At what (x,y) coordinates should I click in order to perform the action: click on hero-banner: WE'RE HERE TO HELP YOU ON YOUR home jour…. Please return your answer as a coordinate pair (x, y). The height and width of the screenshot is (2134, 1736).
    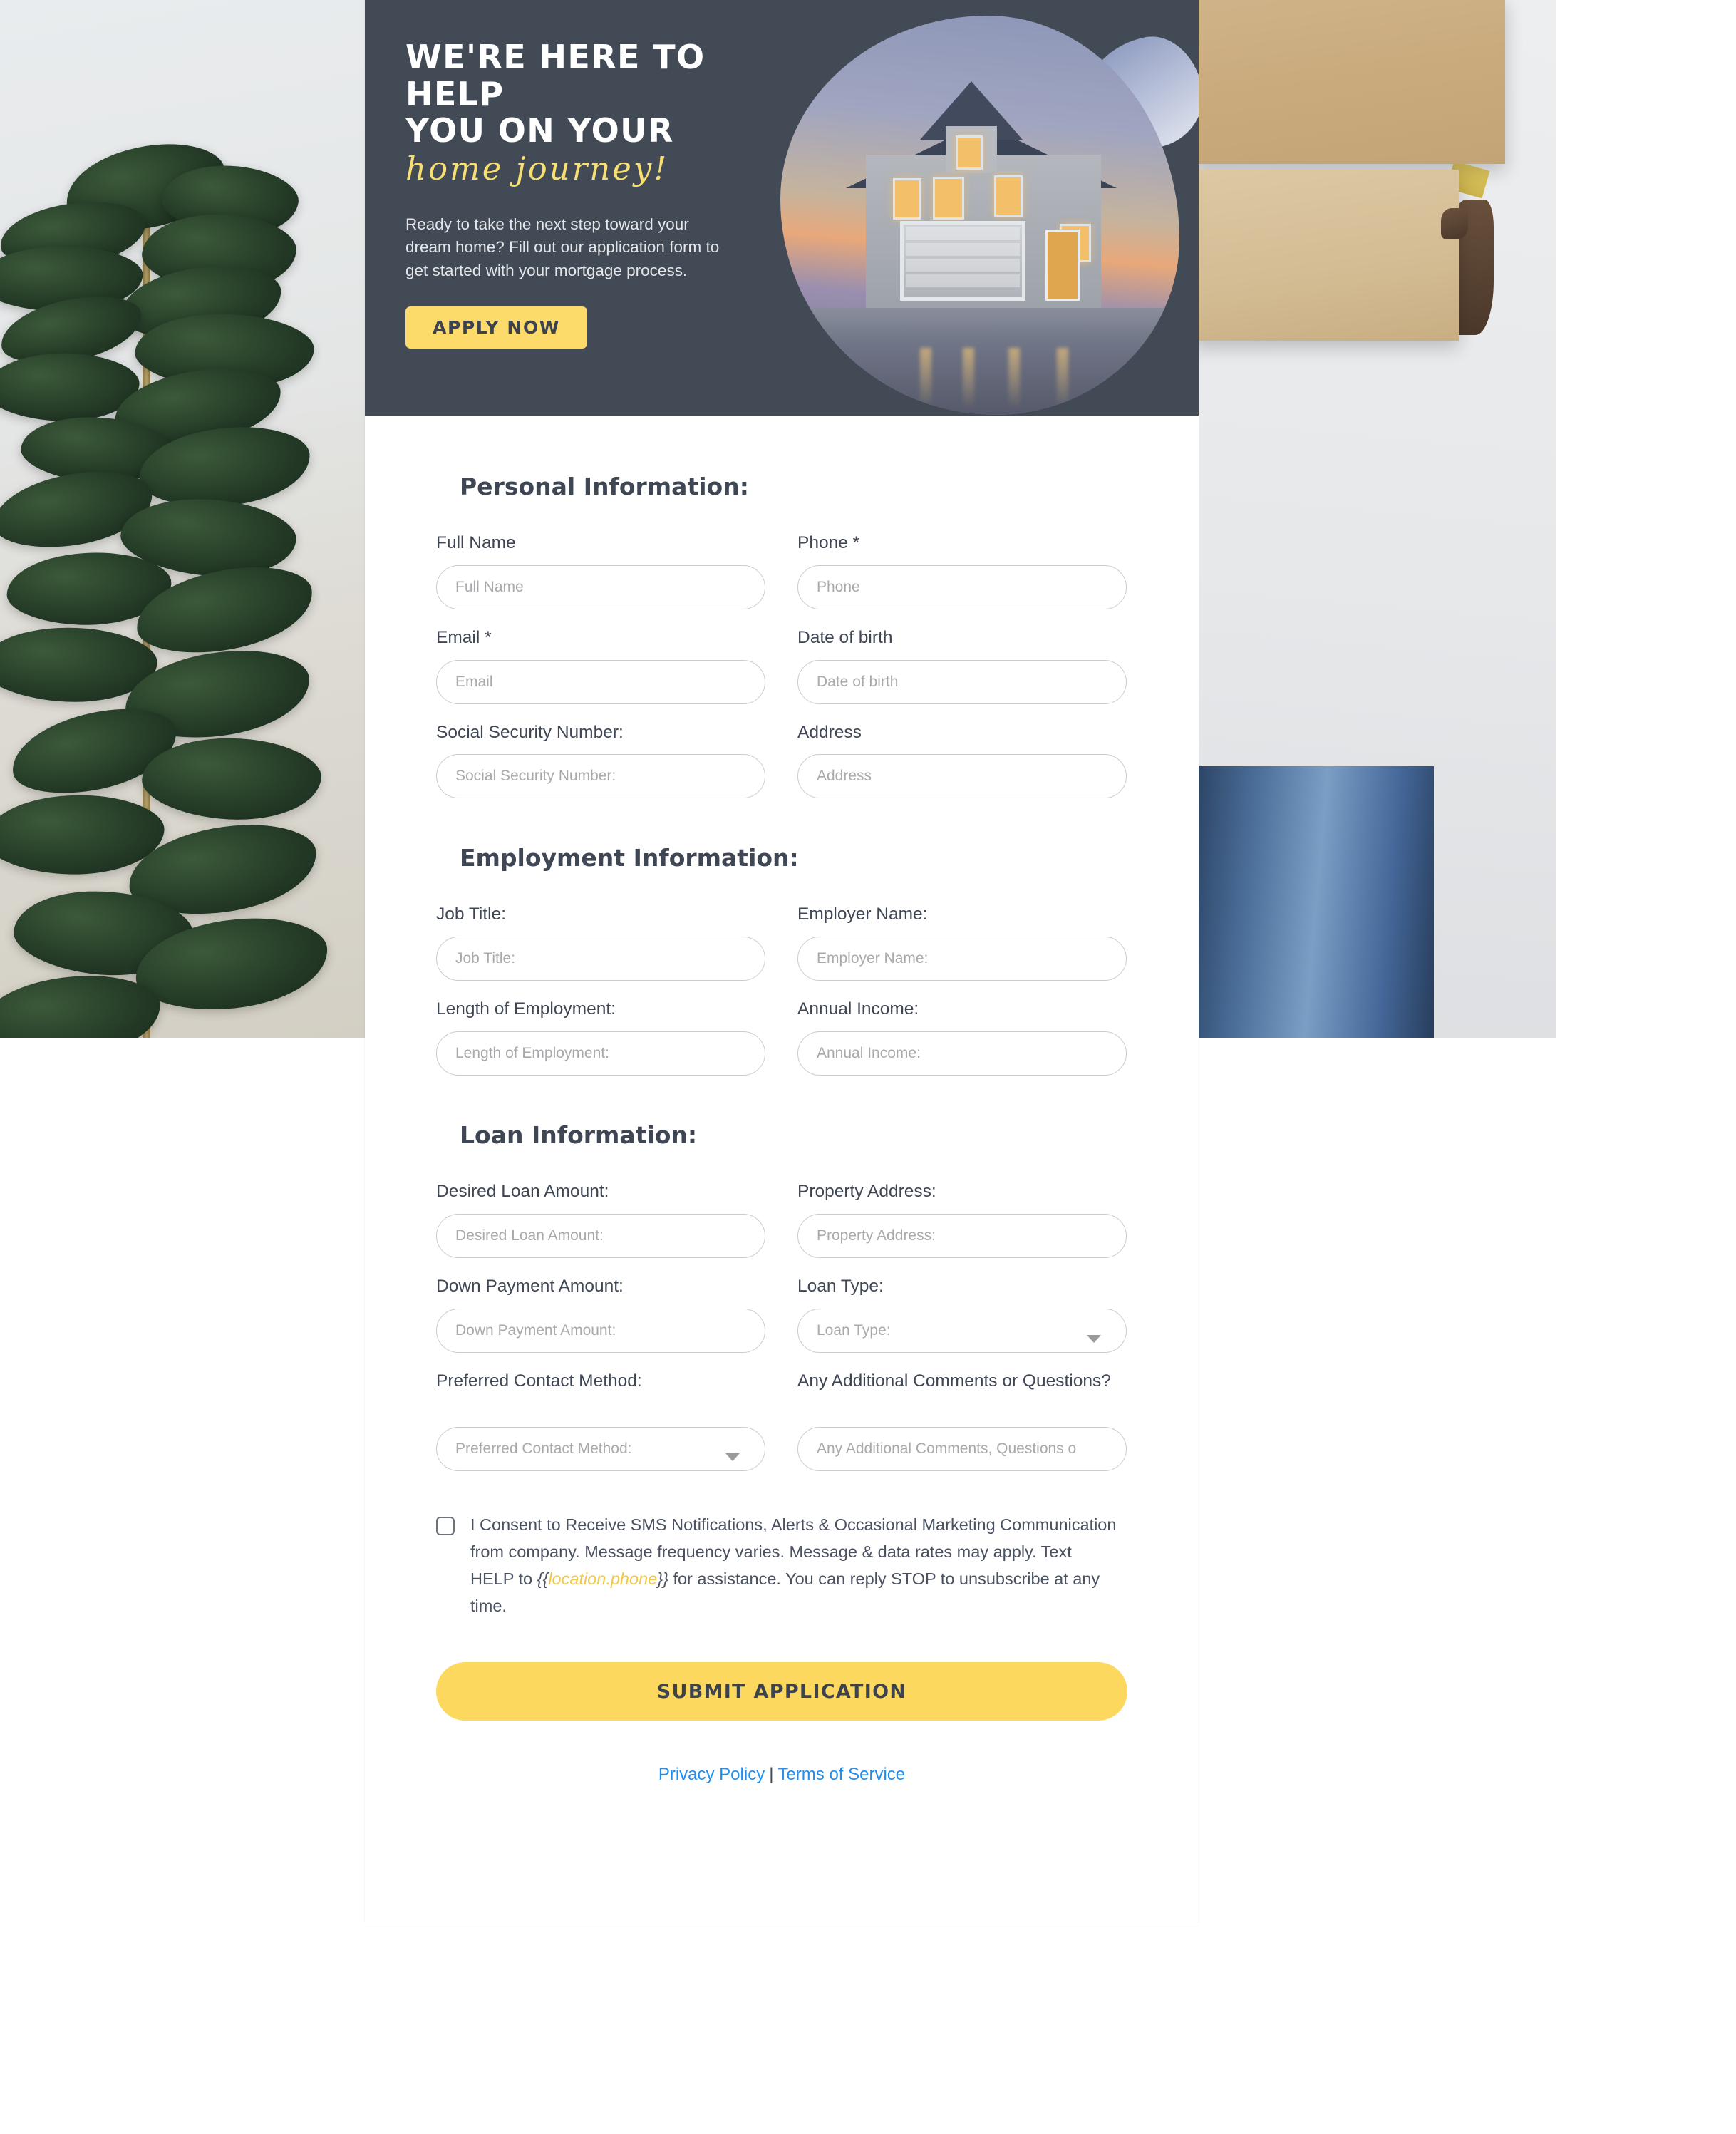
    Looking at the image, I should click on (782, 208).